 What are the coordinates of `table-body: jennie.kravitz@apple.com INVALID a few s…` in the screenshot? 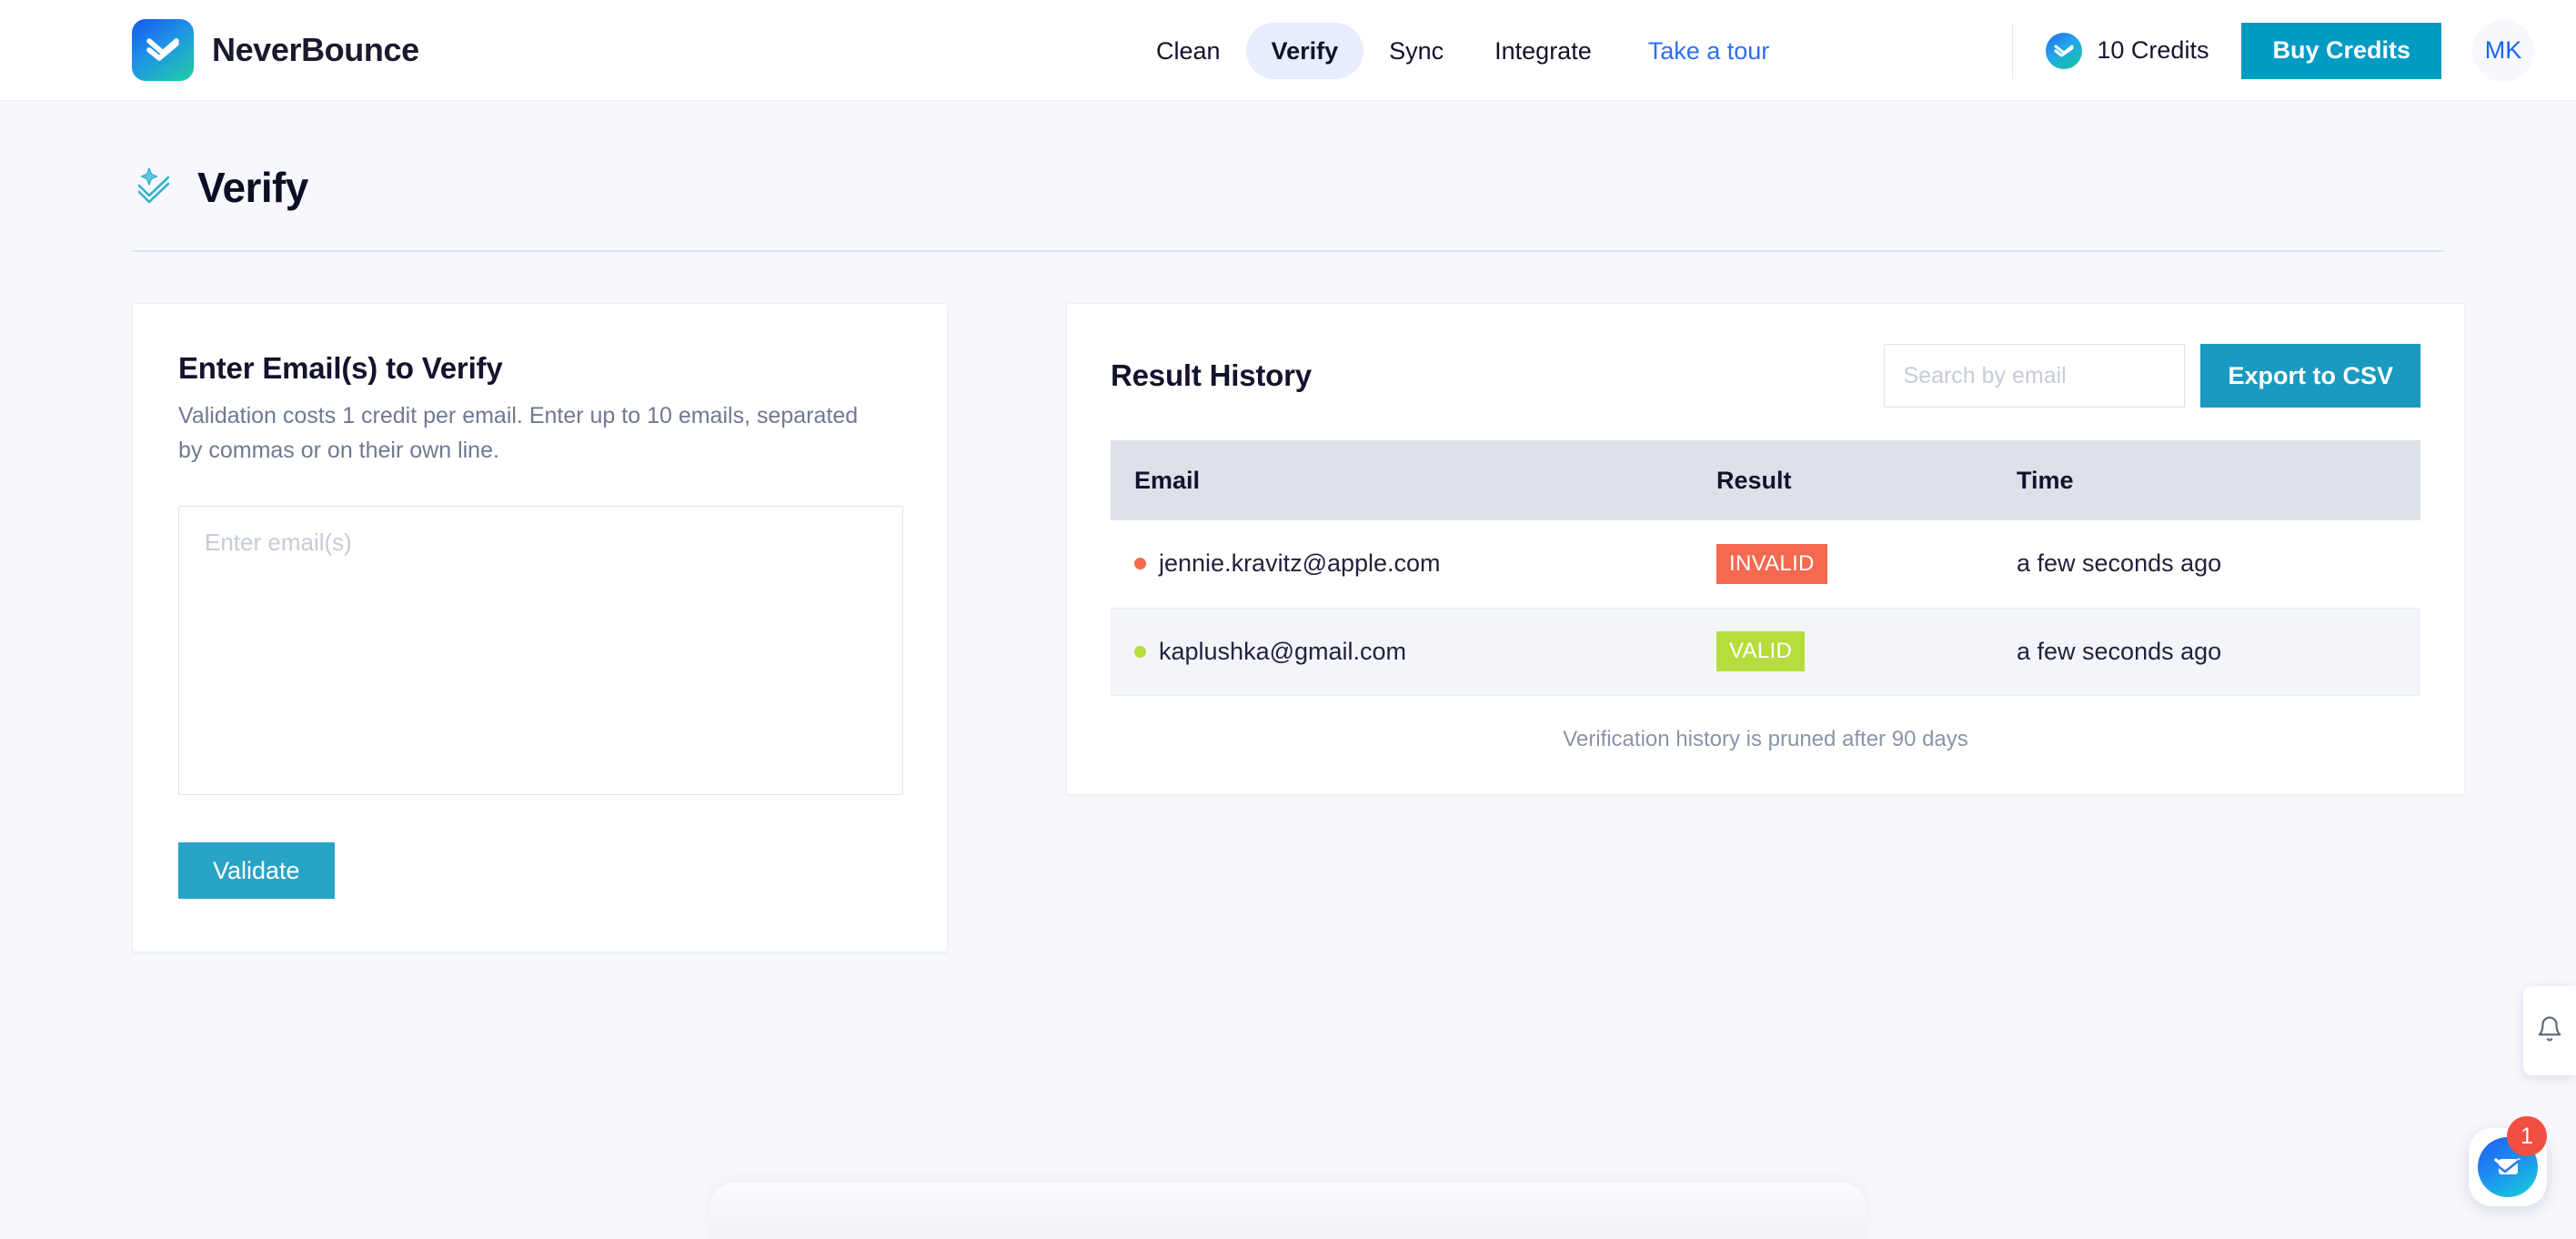 It's located at (1765, 608).